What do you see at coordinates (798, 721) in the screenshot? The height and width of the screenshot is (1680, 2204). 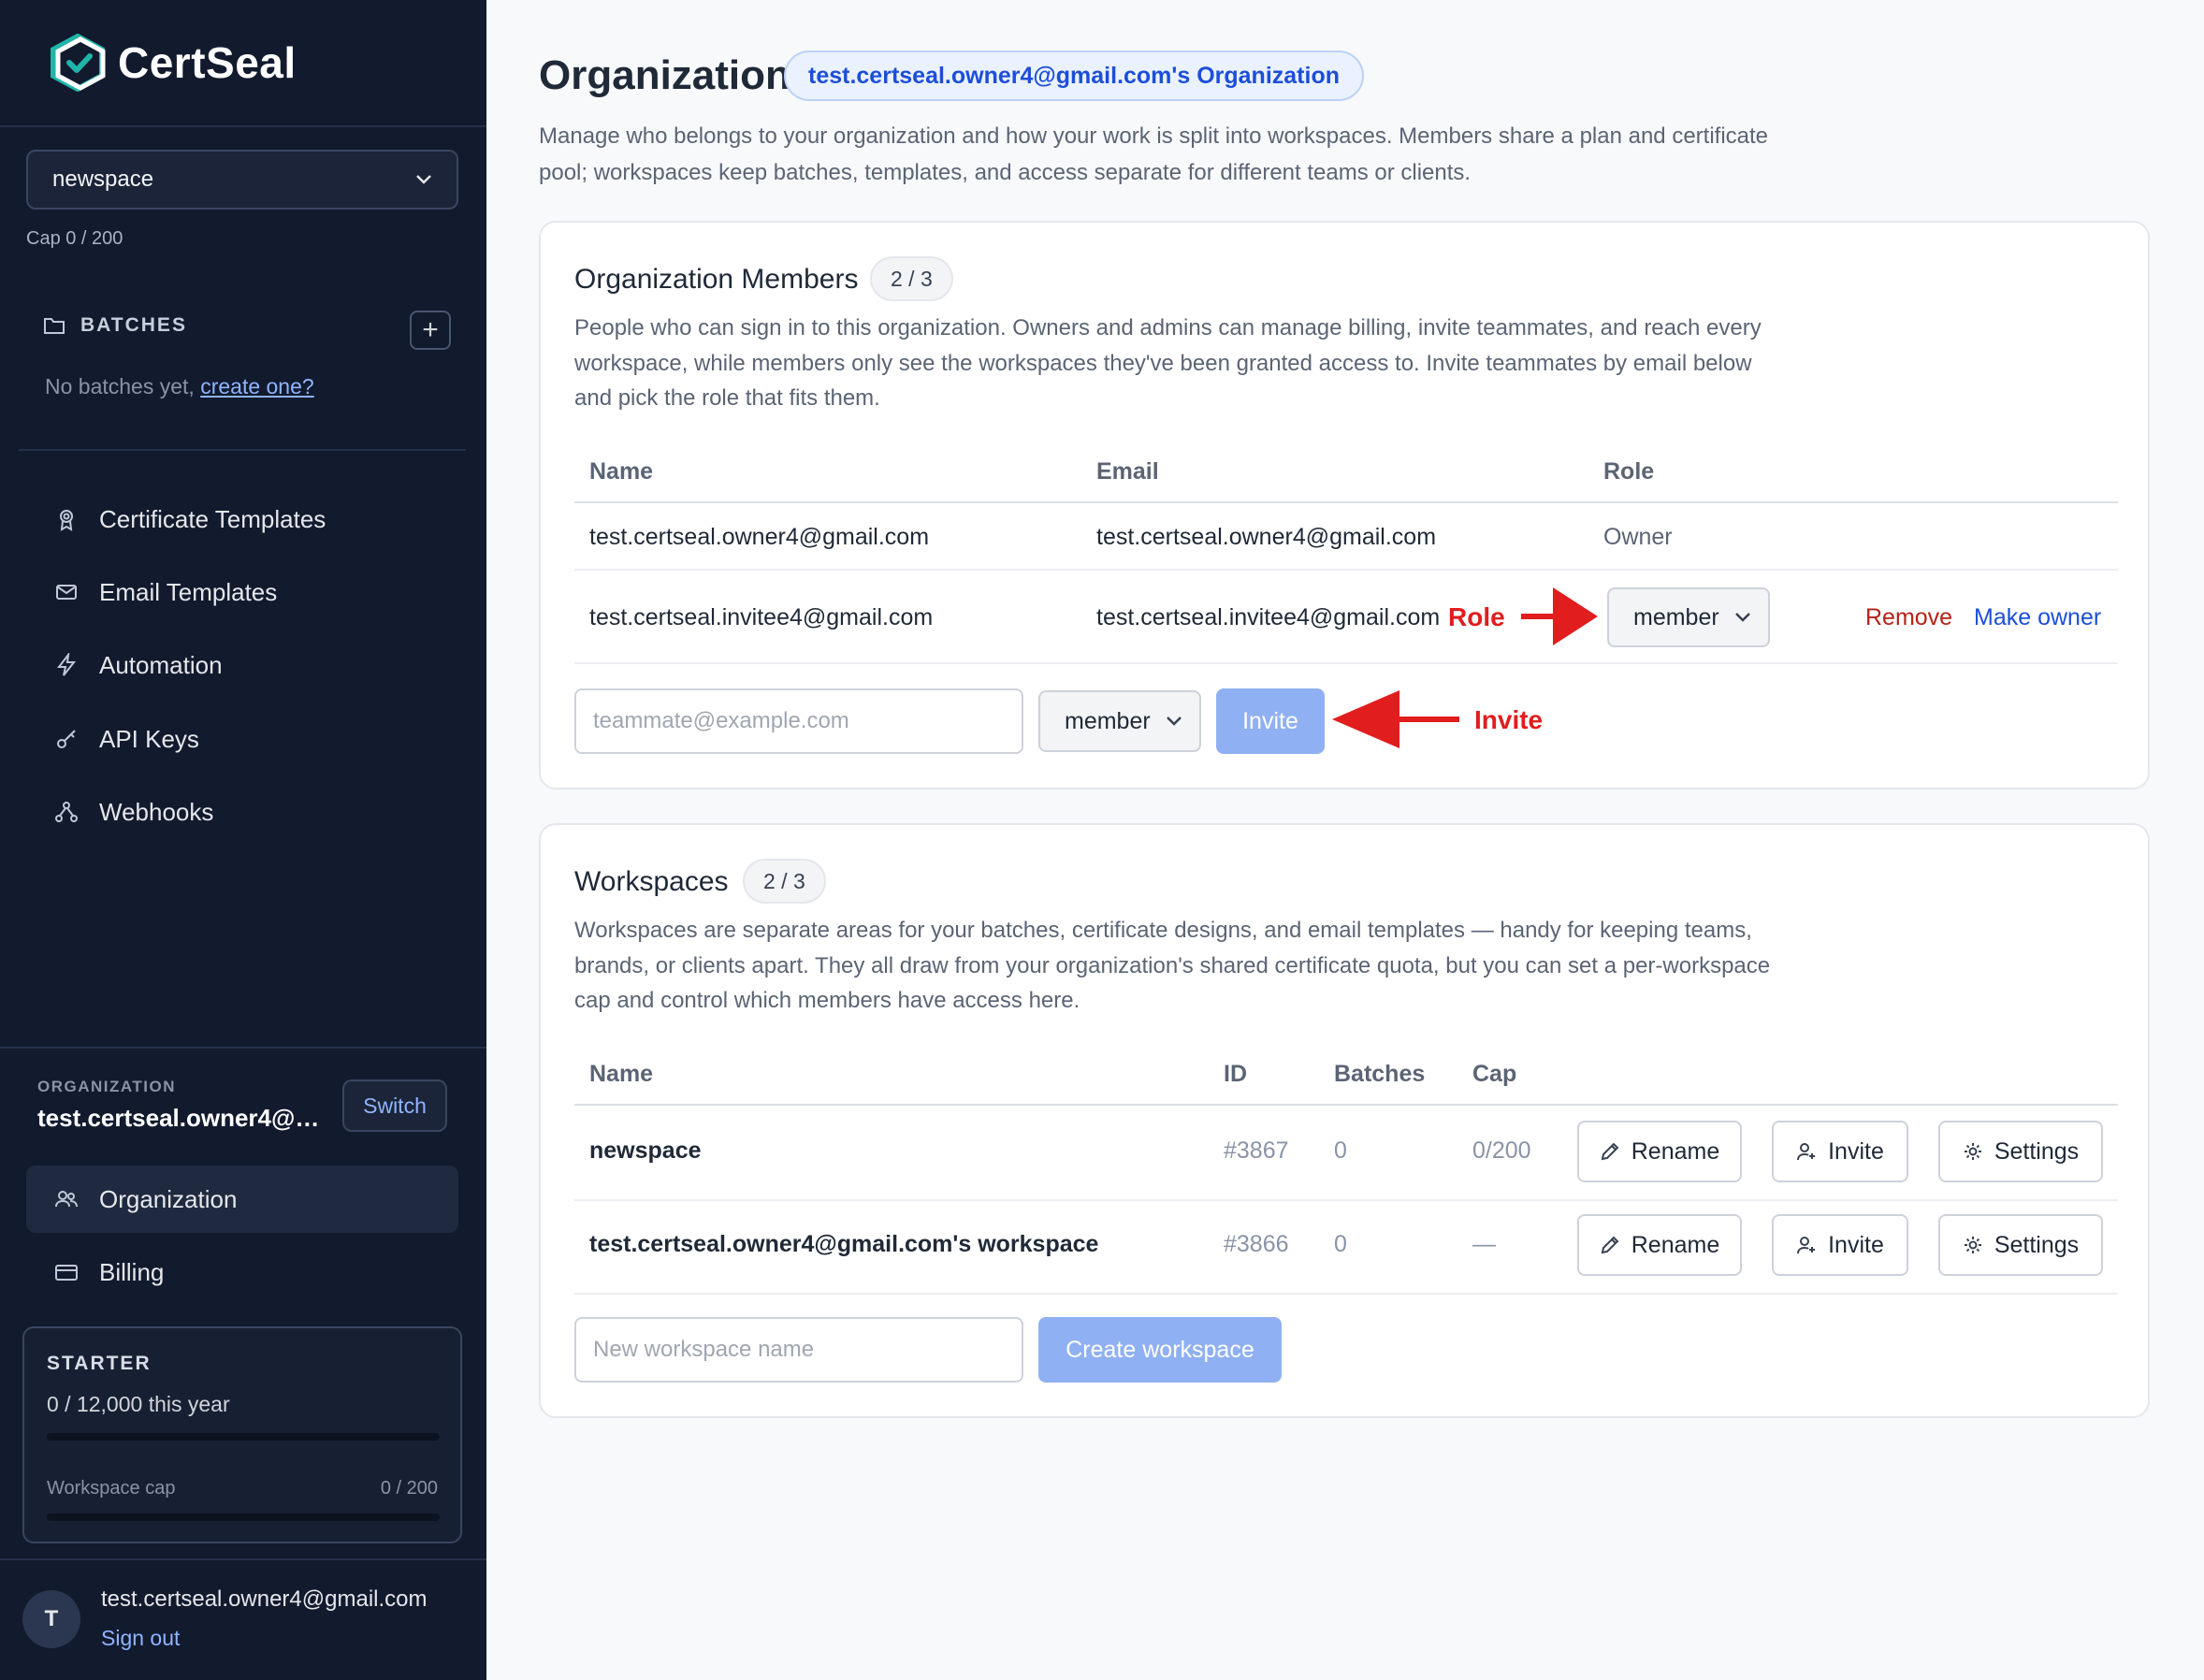 I see `invite-email-input: teammate@example.com` at bounding box center [798, 721].